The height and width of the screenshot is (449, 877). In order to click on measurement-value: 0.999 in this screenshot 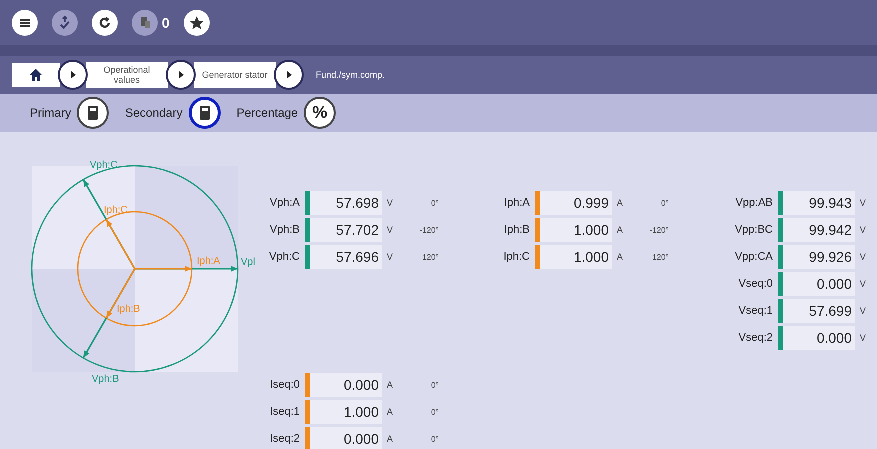, I will do `click(576, 203)`.